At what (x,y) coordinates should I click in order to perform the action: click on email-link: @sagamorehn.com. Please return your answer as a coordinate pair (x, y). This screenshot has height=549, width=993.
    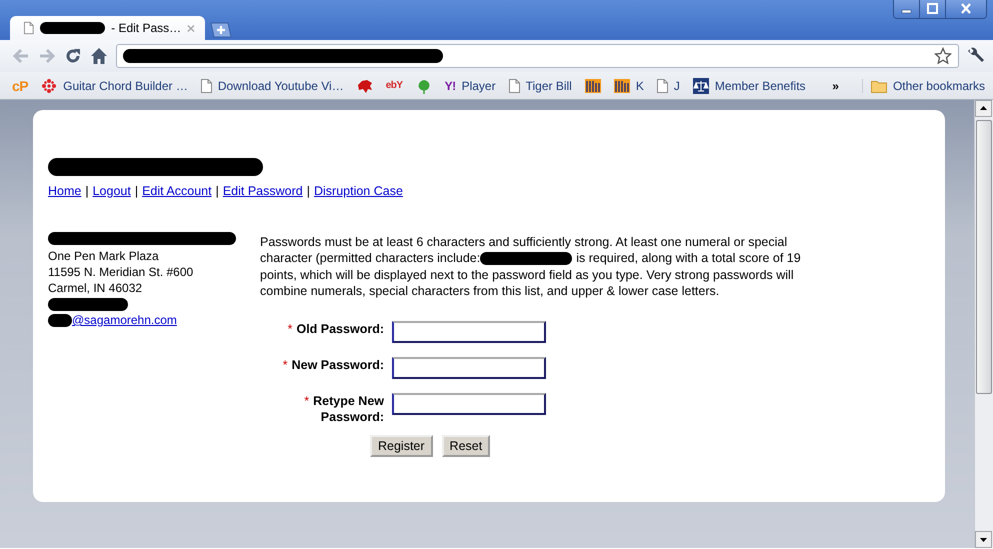
    Looking at the image, I should click on (124, 320).